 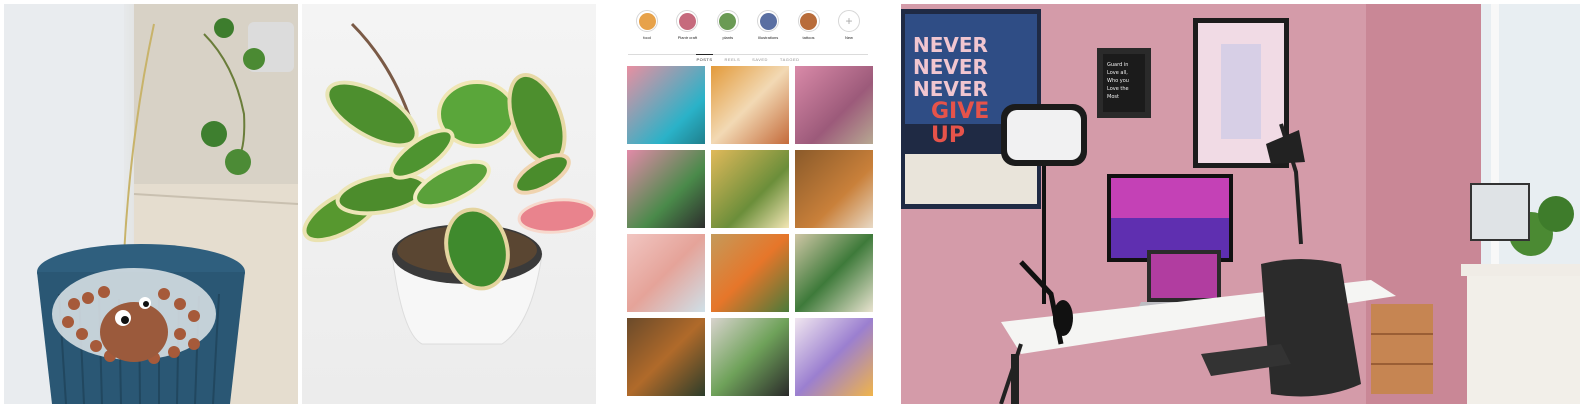 What do you see at coordinates (948, 135) in the screenshot?
I see `poster-word: UP` at bounding box center [948, 135].